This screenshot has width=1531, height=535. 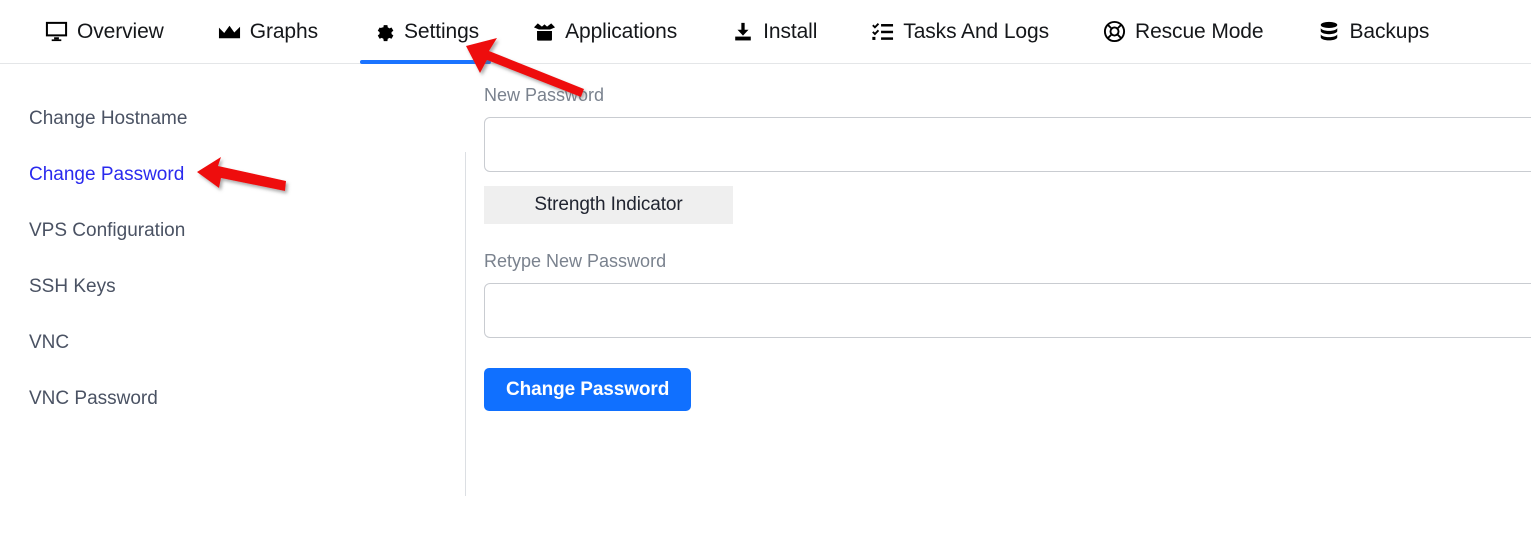 What do you see at coordinates (882, 31) in the screenshot?
I see `checklist-icon` at bounding box center [882, 31].